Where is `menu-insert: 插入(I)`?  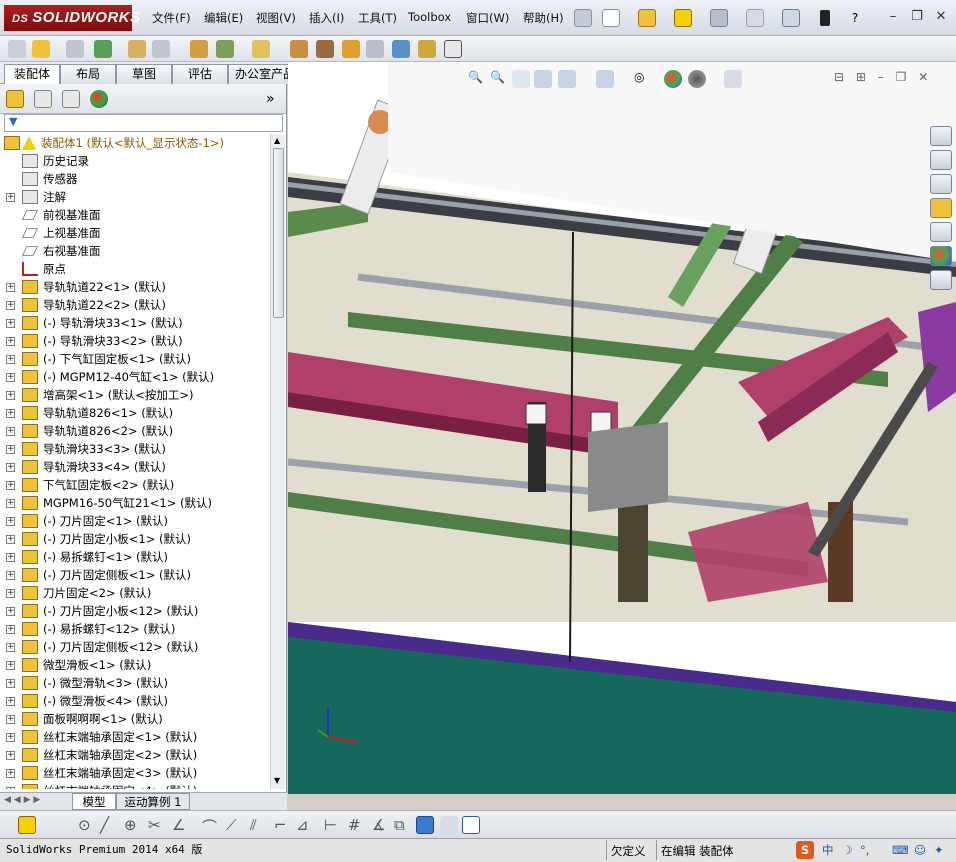
menu-insert: 插入(I) is located at coordinates (326, 18).